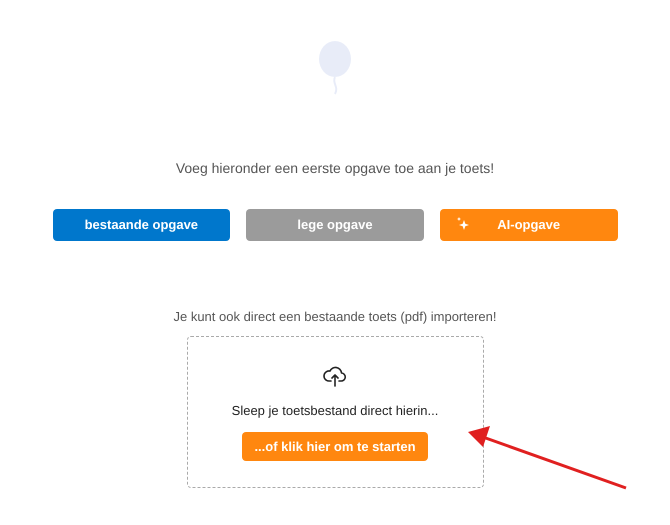  Describe the element at coordinates (335, 446) in the screenshot. I see `upload-button: ...of klik hier om te starten` at that location.